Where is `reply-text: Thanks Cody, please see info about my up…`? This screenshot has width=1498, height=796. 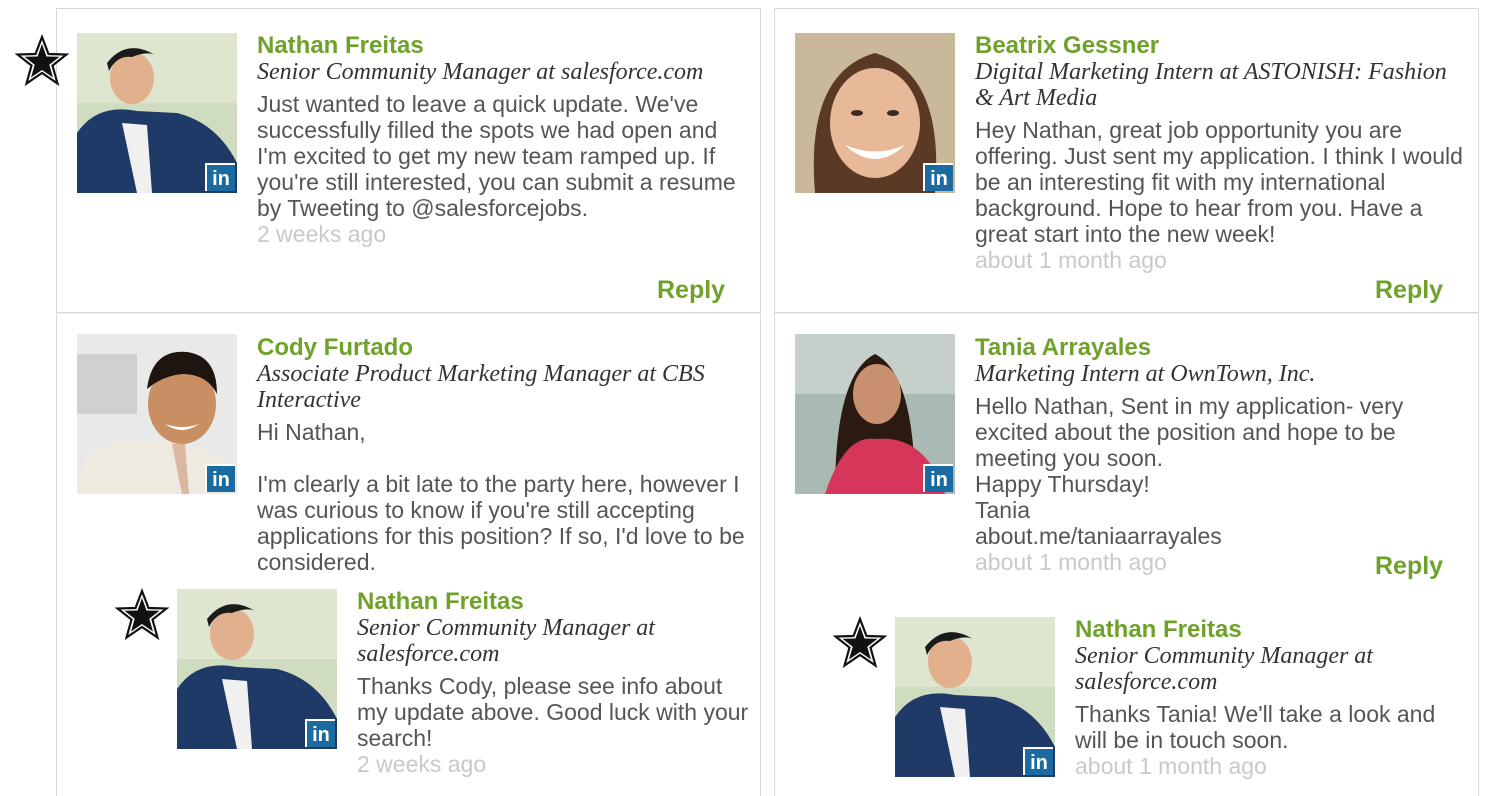 reply-text: Thanks Cody, please see info about my up… is located at coordinates (553, 712).